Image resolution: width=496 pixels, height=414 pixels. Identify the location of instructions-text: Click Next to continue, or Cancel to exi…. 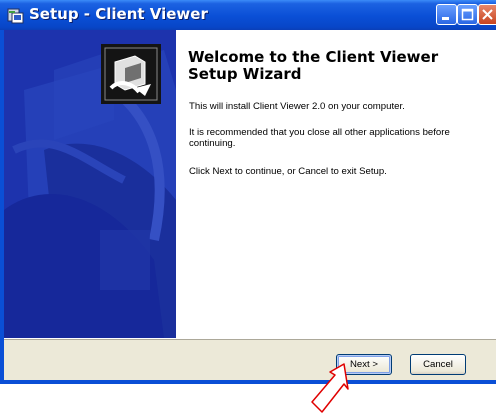
(288, 171).